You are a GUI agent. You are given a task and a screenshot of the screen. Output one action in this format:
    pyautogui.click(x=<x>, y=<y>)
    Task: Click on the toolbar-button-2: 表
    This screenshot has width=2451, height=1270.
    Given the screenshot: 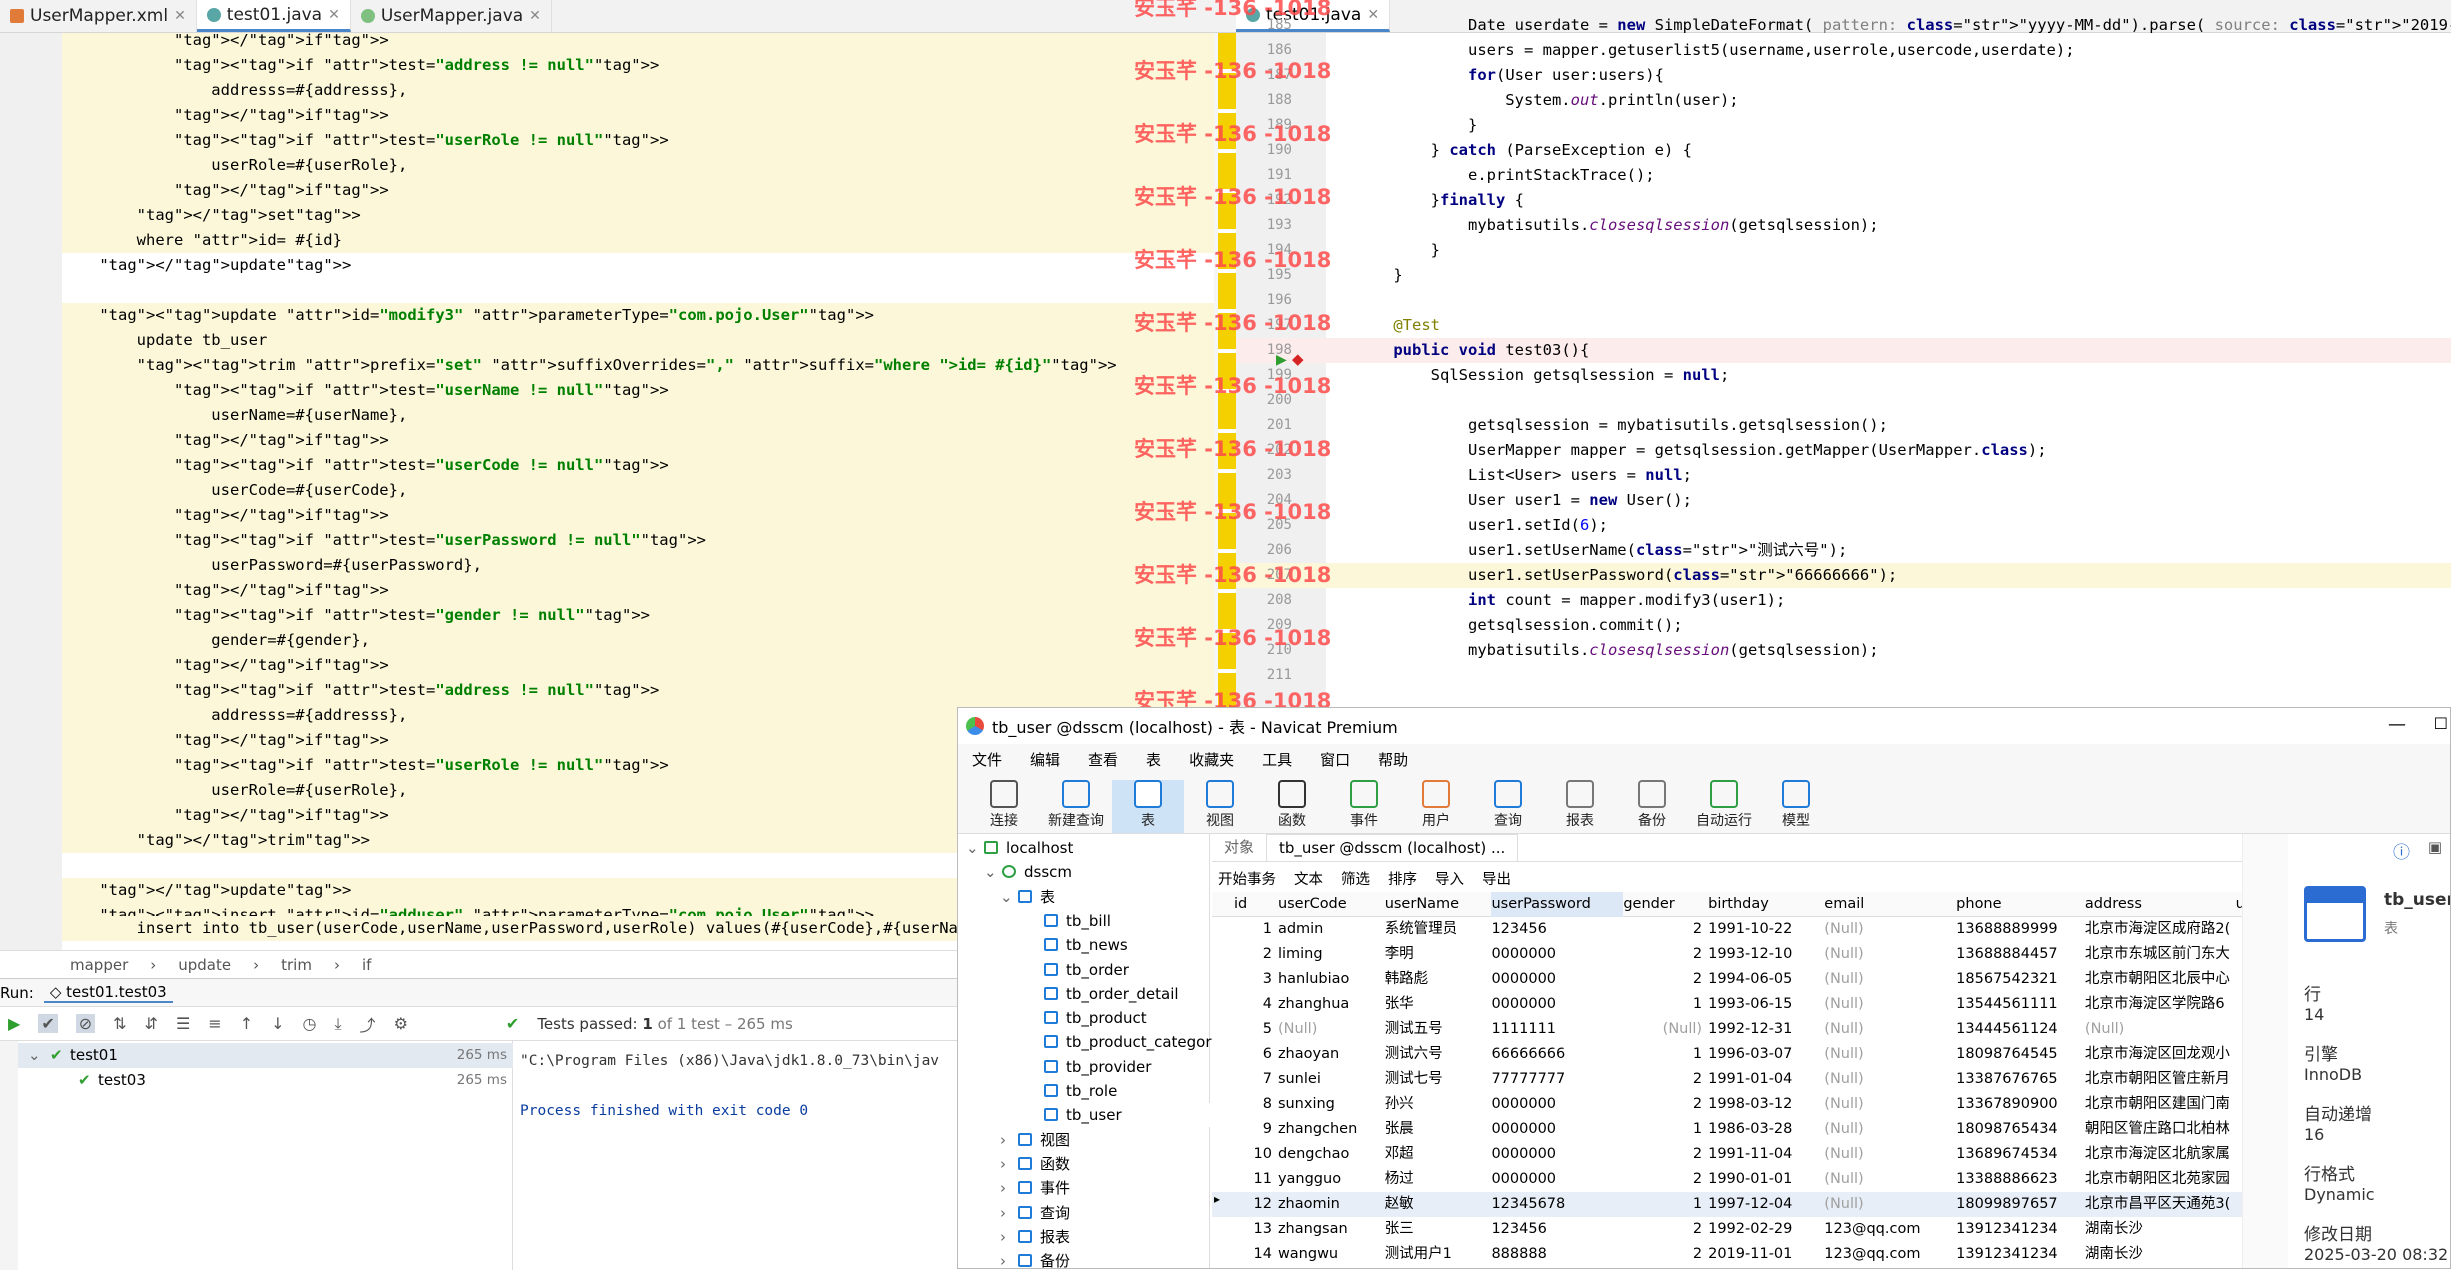 What is the action you would take?
    pyautogui.click(x=1148, y=806)
    